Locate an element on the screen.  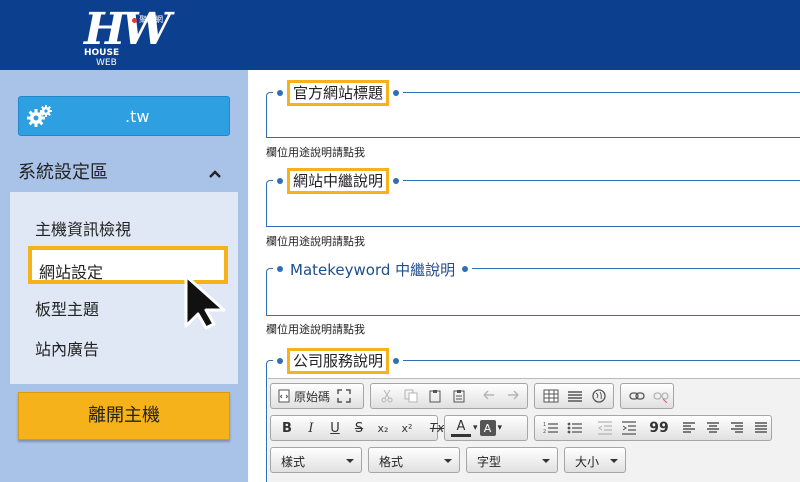
svg-text: 1 is located at coordinates (544, 425).